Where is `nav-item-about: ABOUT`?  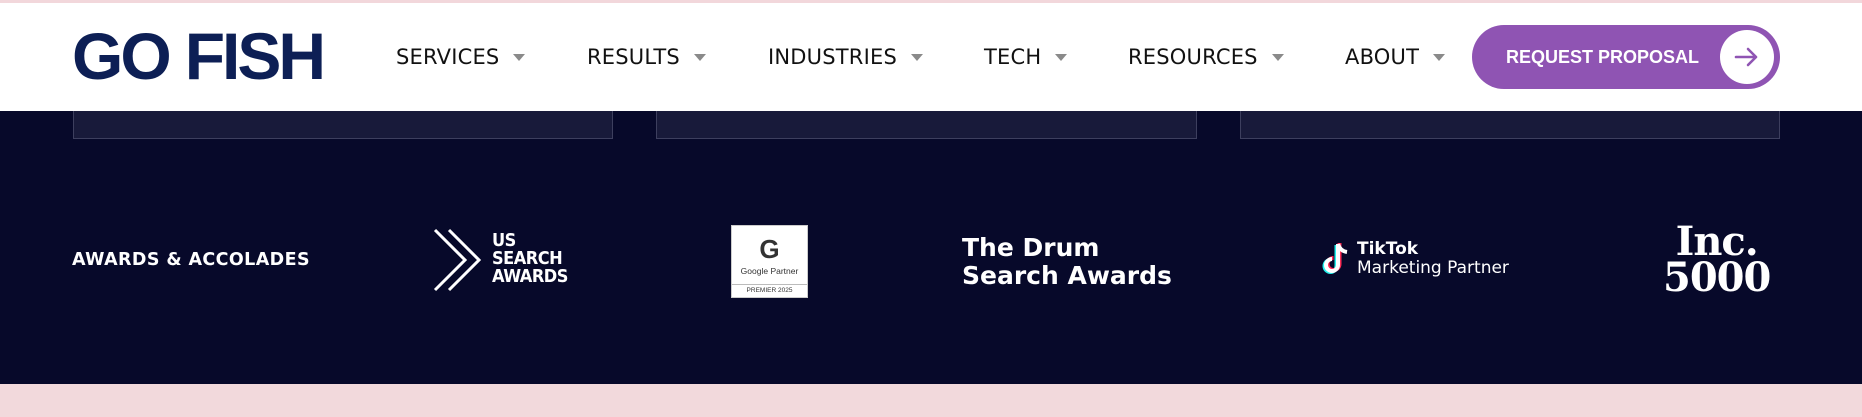 nav-item-about: ABOUT is located at coordinates (1395, 57).